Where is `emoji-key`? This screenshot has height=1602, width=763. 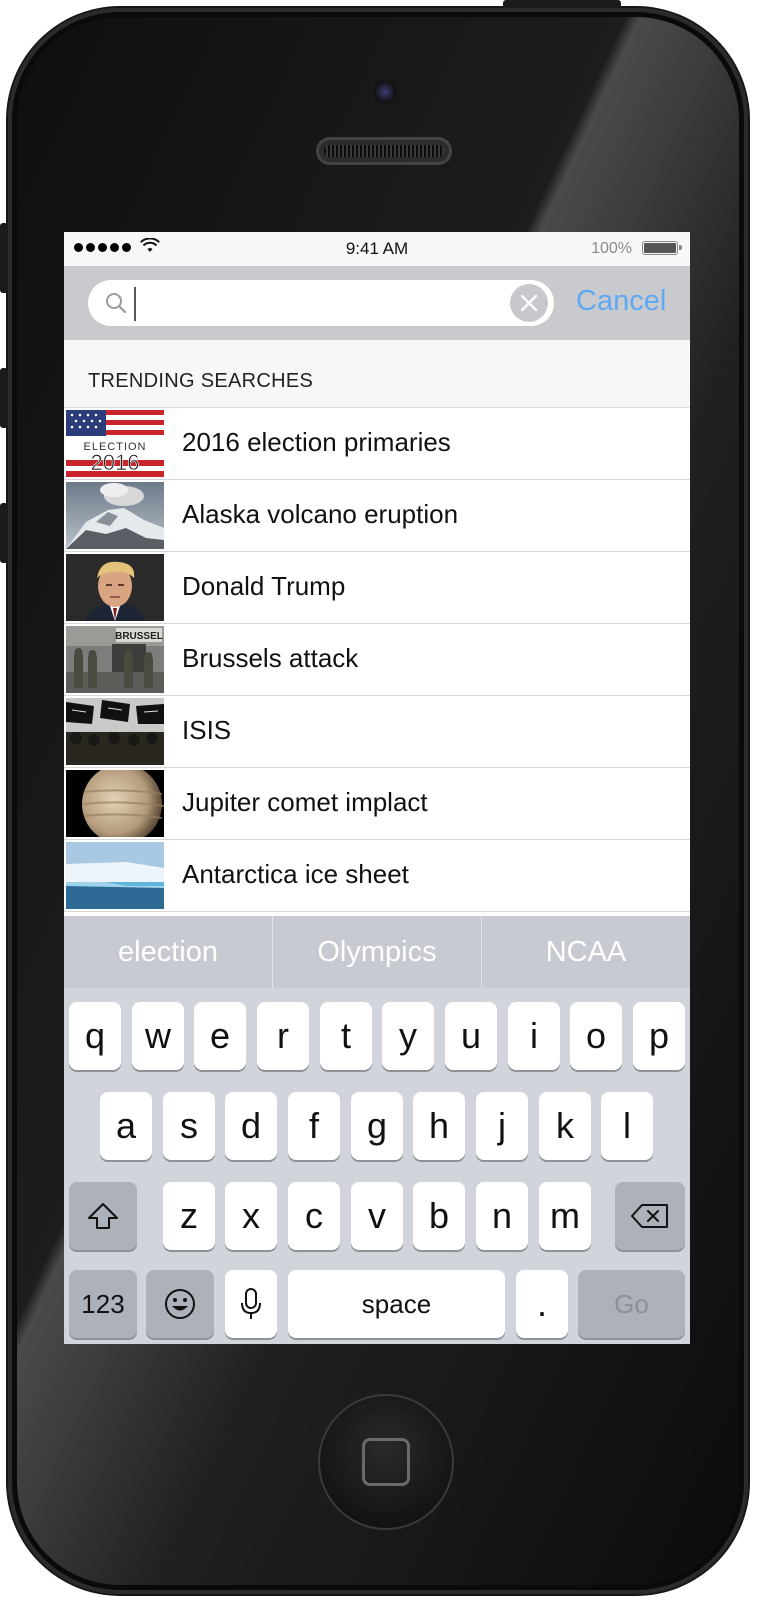
emoji-key is located at coordinates (180, 1304).